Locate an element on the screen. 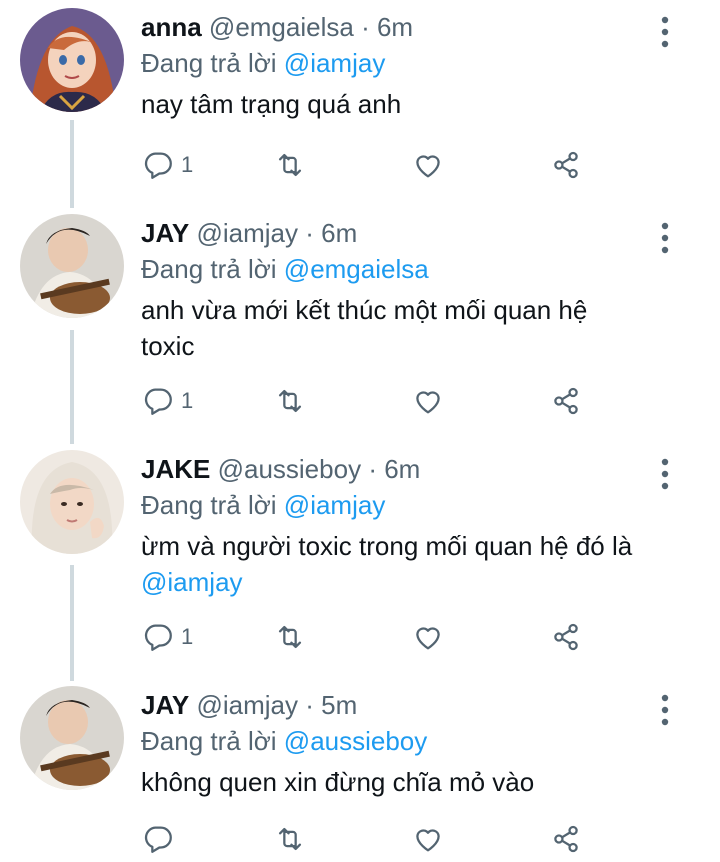 The image size is (720, 862). tweet-text-body: không quen xin đừng chĩa mỏ vào is located at coordinates (338, 782).